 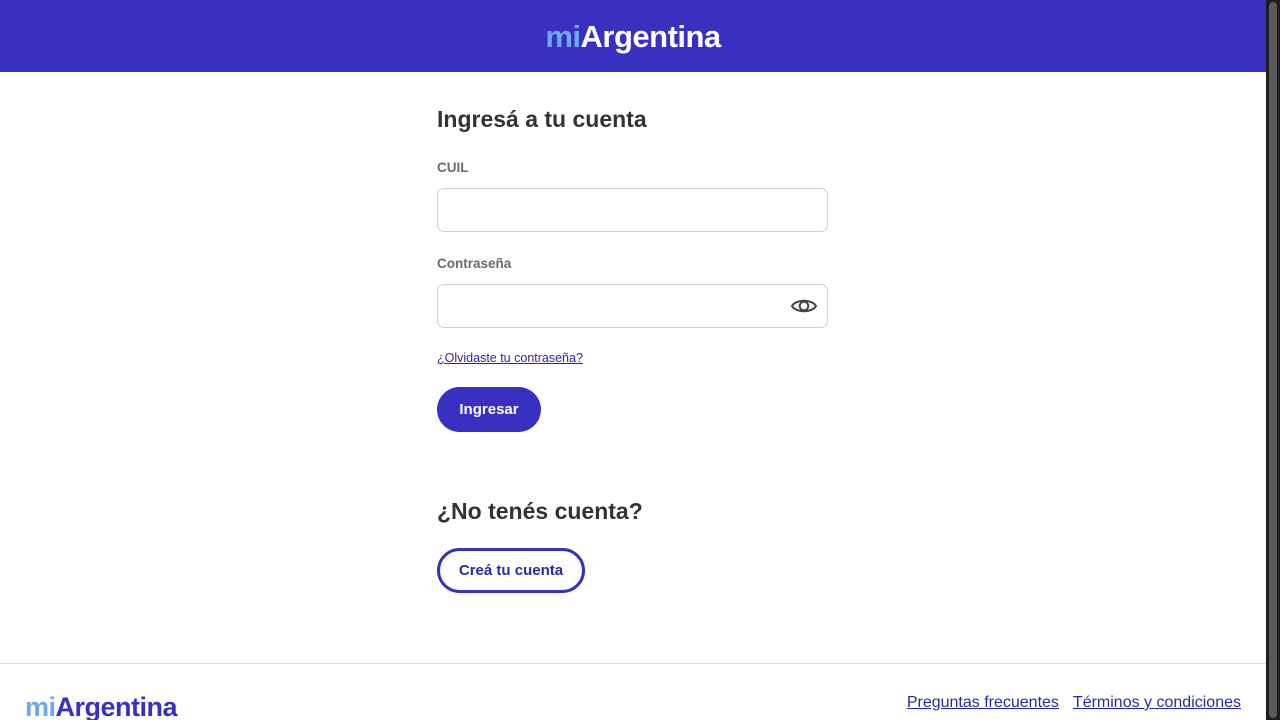 I want to click on footer-logo-prefix: mi, so click(x=40, y=706).